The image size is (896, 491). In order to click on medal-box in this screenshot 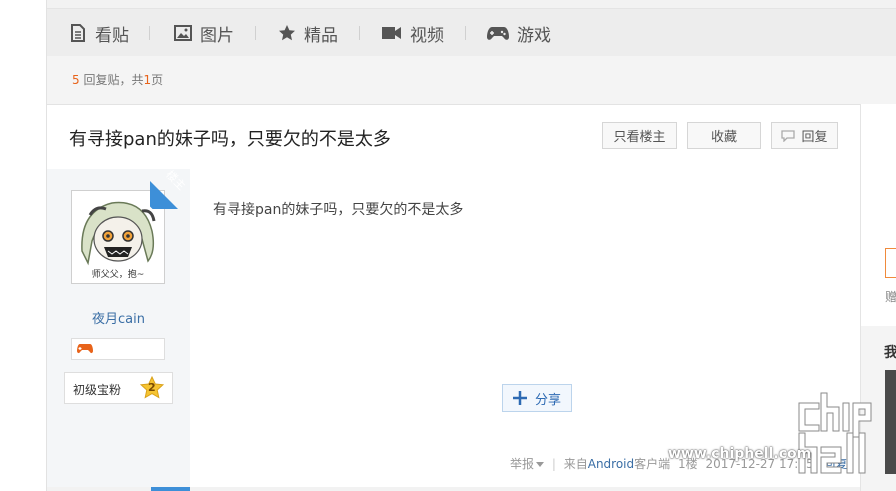, I will do `click(118, 349)`.